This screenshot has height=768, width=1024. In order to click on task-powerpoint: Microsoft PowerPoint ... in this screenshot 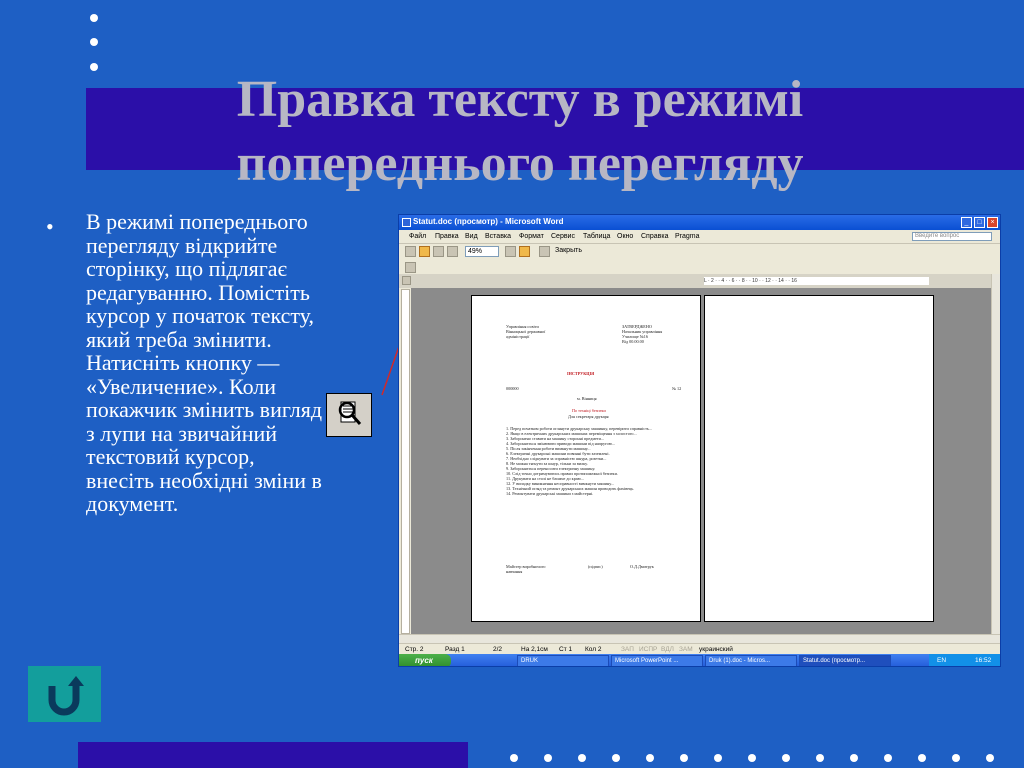, I will do `click(657, 660)`.